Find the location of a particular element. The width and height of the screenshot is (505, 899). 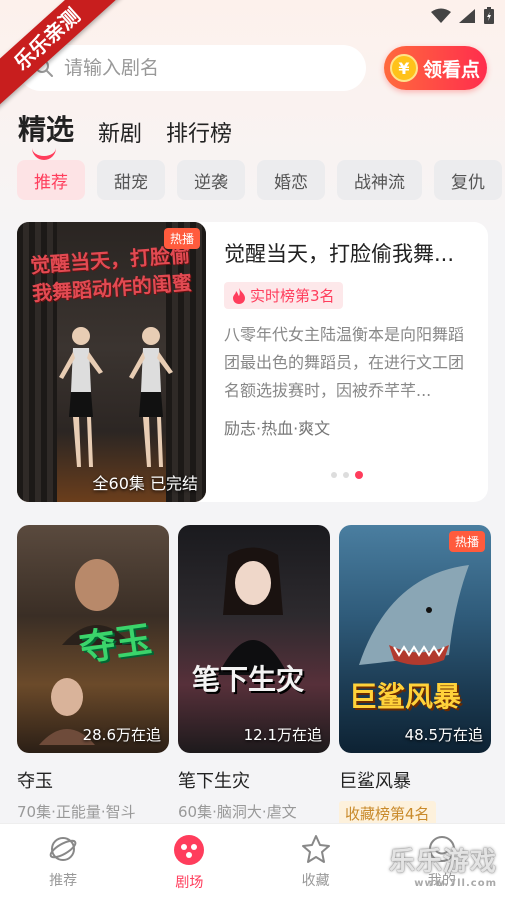

featured-tags: 励志·热血·爽文 is located at coordinates (277, 428).